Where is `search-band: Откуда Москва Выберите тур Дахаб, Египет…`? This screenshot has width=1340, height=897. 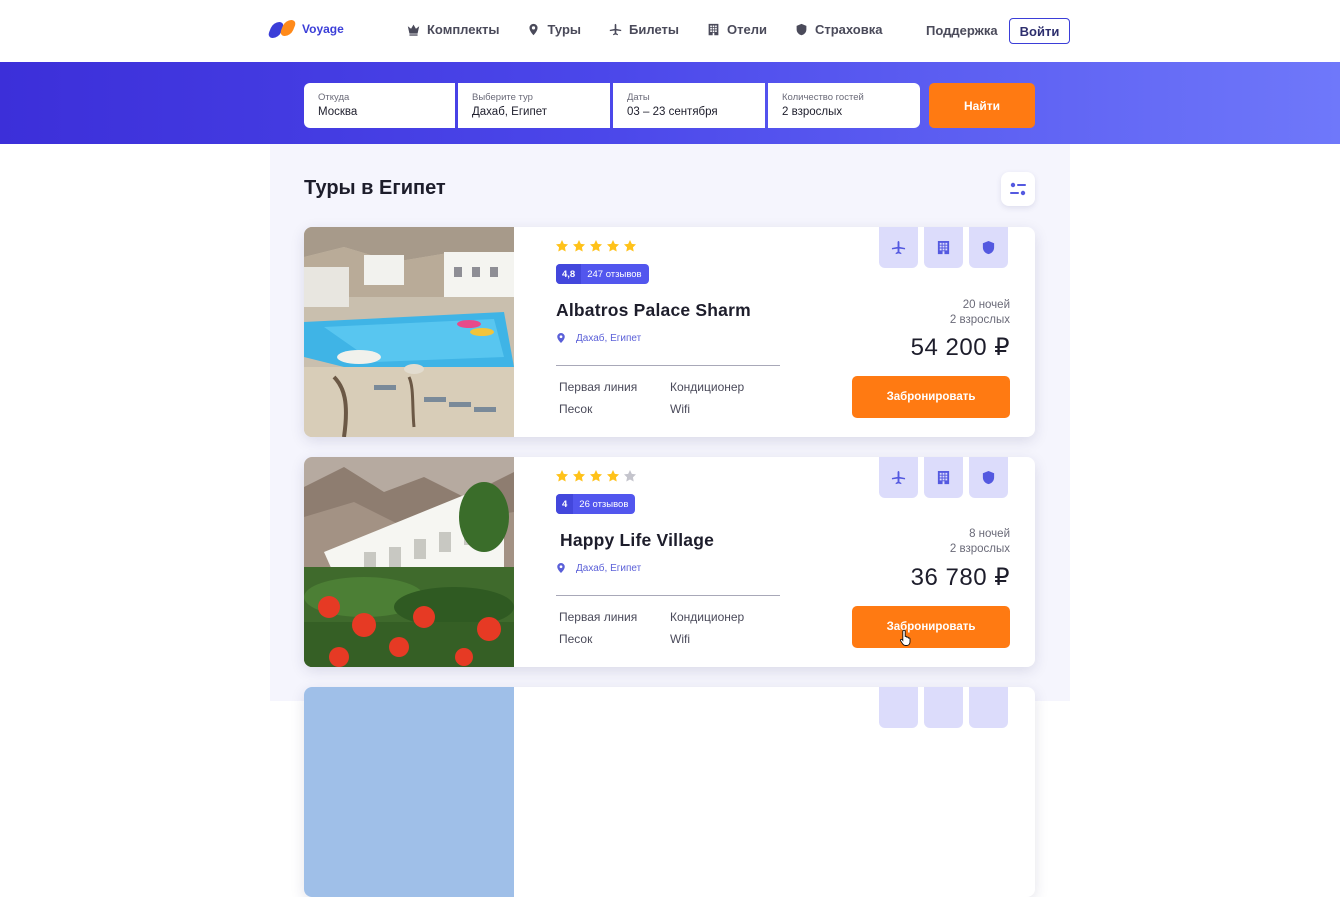 search-band: Откуда Москва Выберите тур Дахаб, Египет… is located at coordinates (670, 103).